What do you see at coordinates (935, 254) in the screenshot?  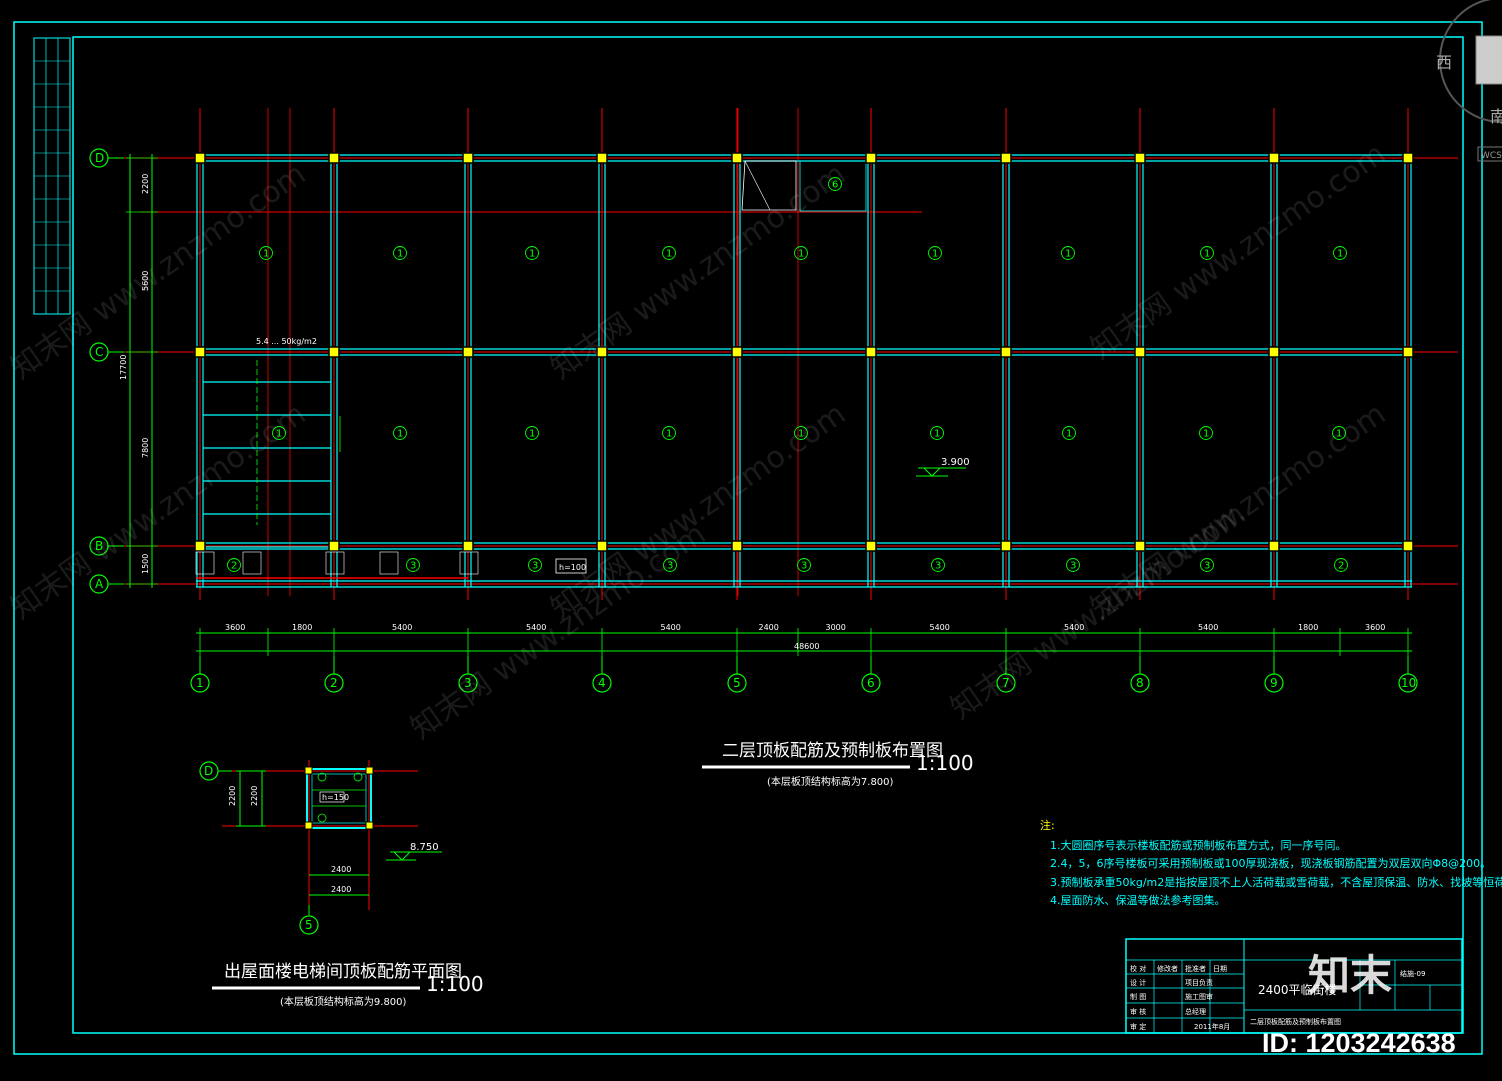 I see `slab-top-6: 1` at bounding box center [935, 254].